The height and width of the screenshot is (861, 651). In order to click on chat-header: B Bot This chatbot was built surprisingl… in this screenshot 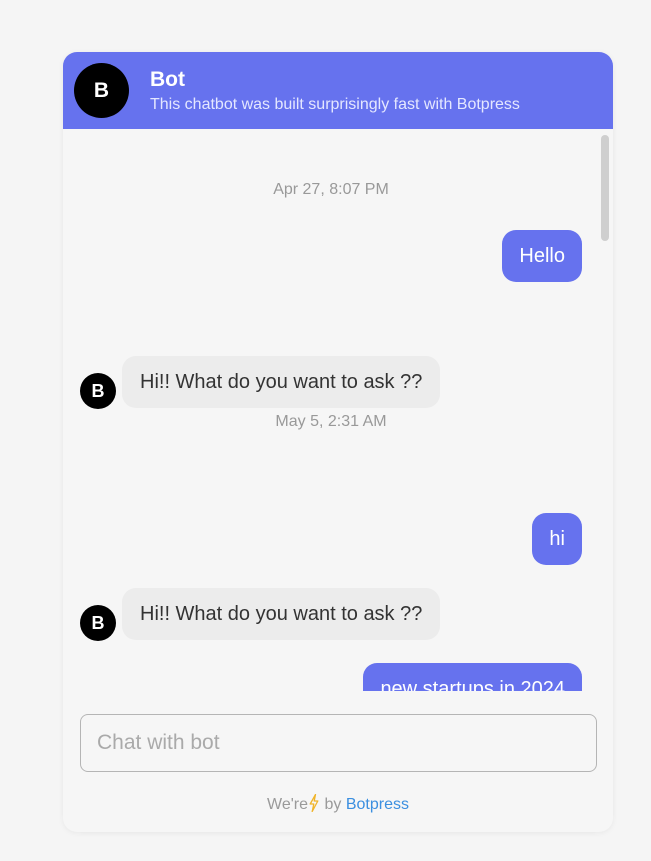, I will do `click(338, 90)`.